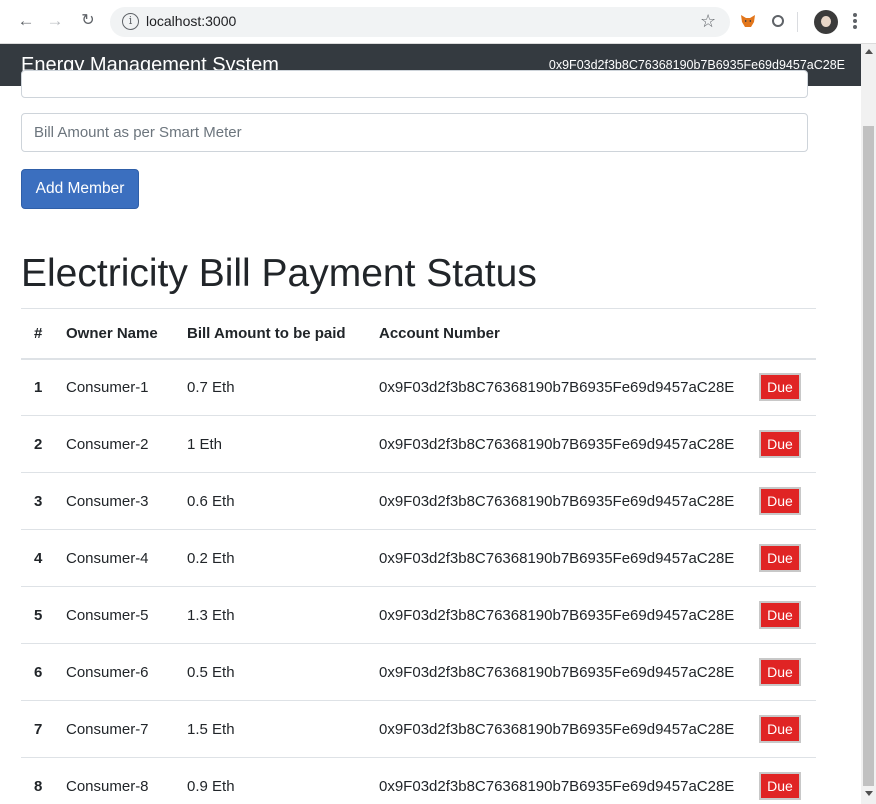 The height and width of the screenshot is (804, 876). What do you see at coordinates (38, 558) in the screenshot?
I see `row-number: 4` at bounding box center [38, 558].